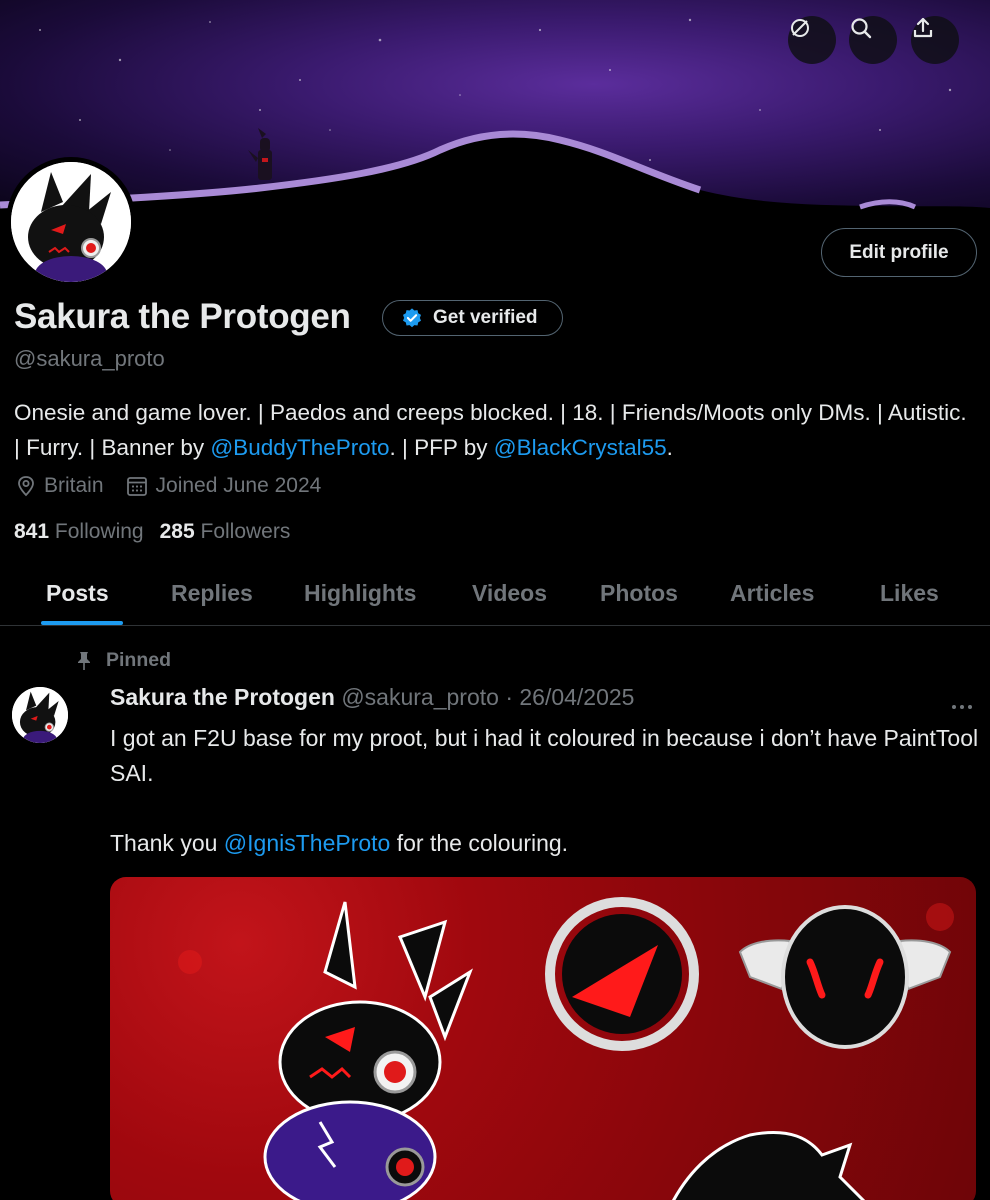 The height and width of the screenshot is (1200, 990). What do you see at coordinates (935, 40) in the screenshot?
I see `share-button` at bounding box center [935, 40].